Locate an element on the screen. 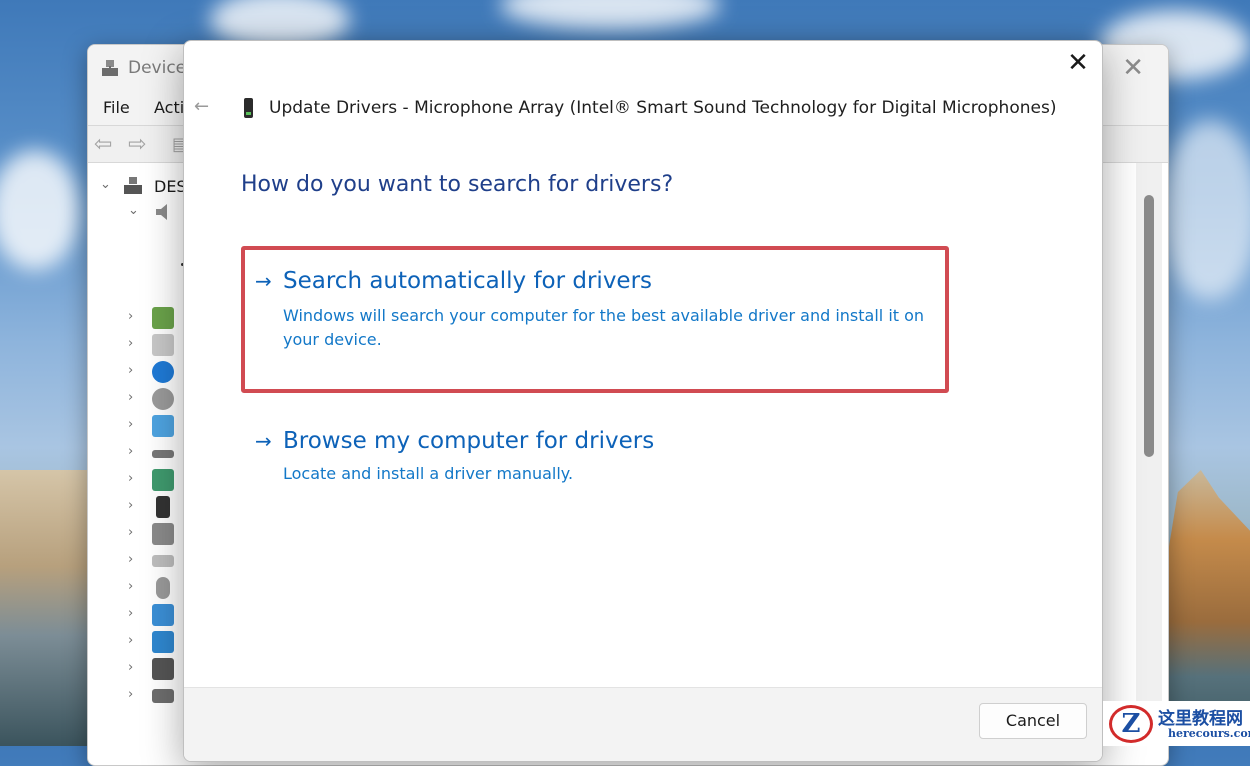 The width and height of the screenshot is (1250, 766). tree-root-label: DES is located at coordinates (170, 186).